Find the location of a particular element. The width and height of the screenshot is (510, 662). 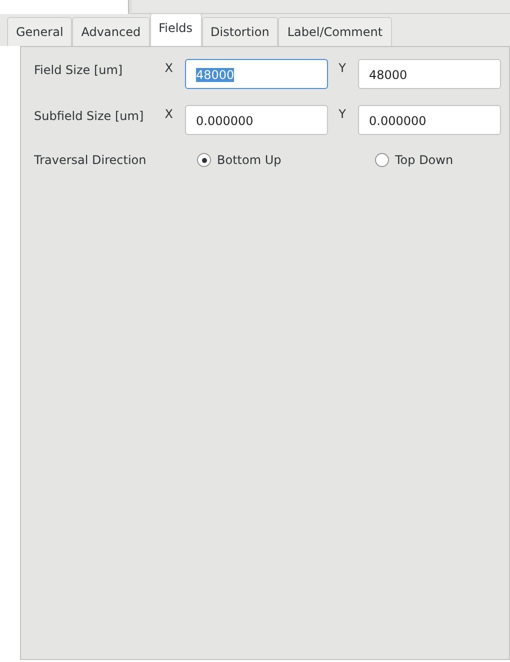

field-label: Field Size [um] is located at coordinates (79, 69).